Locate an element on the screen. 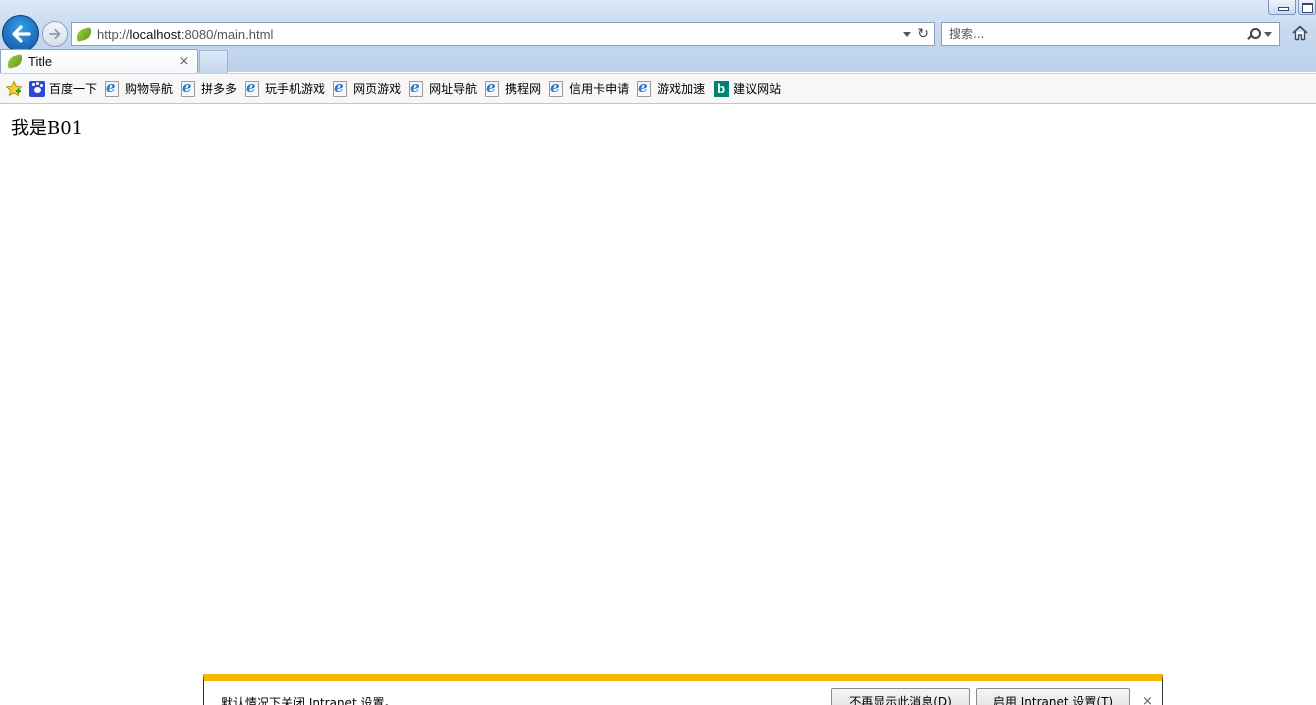 Image resolution: width=1316 pixels, height=705 pixels. tab-strip: Title × is located at coordinates (114, 61).